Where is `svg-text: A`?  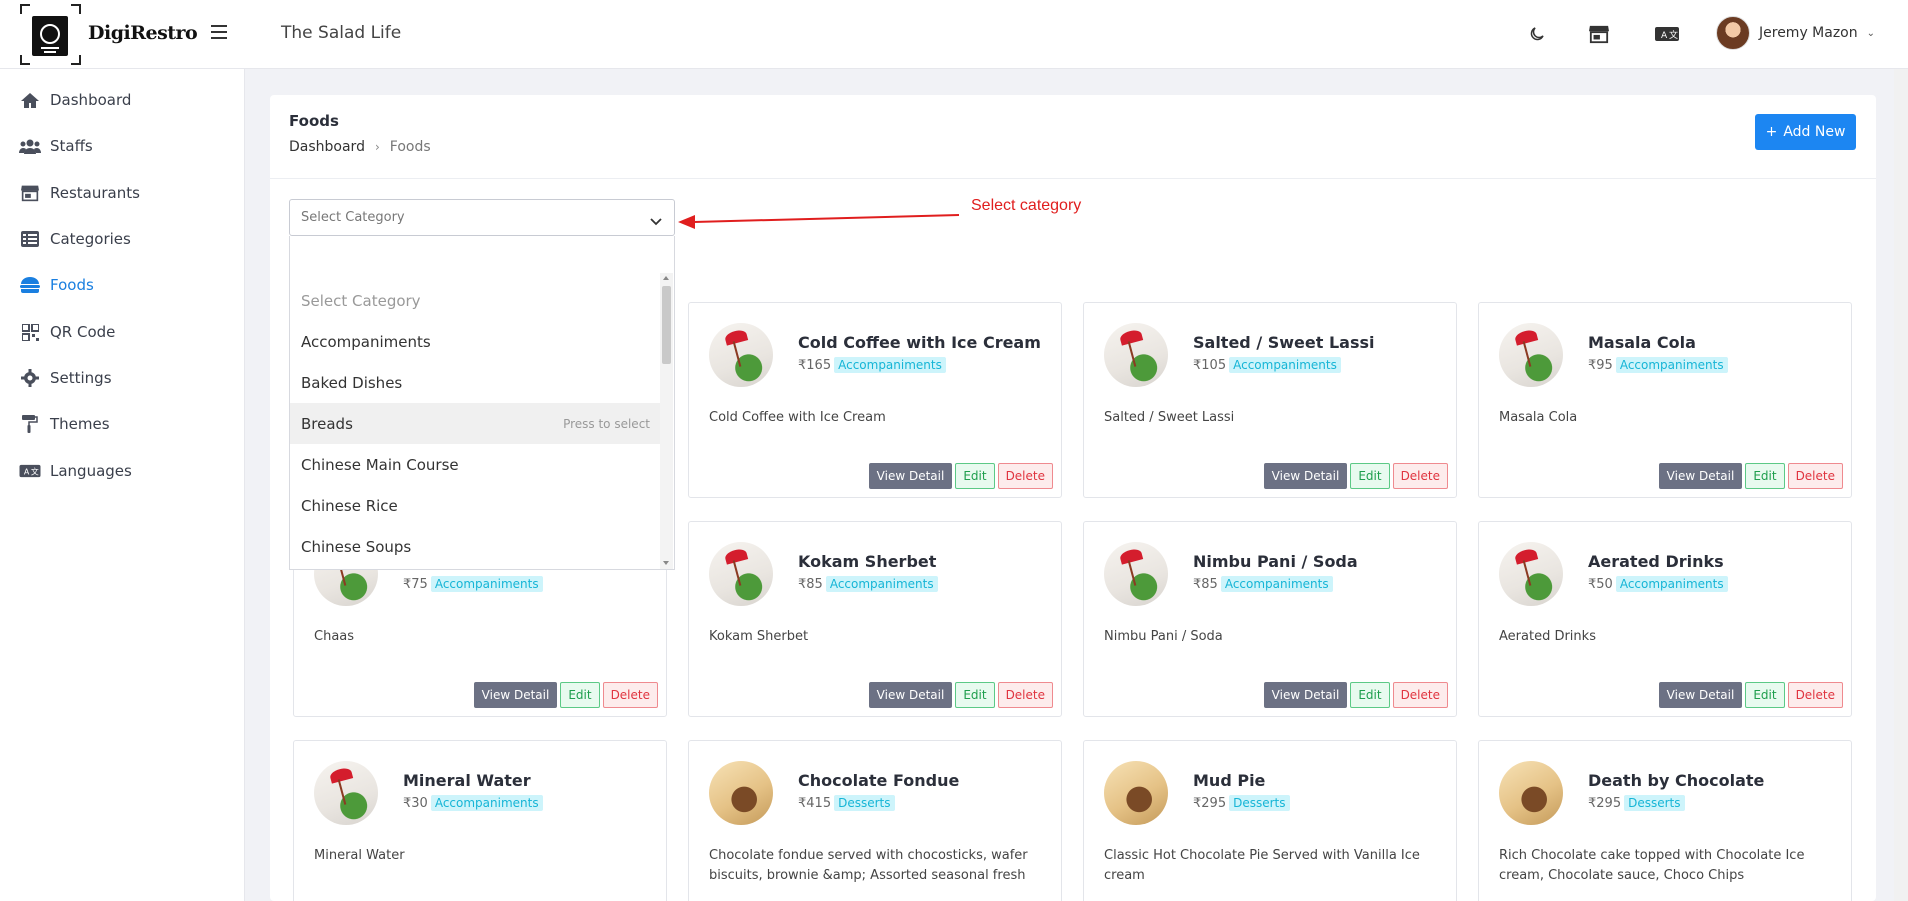
svg-text: A is located at coordinates (1664, 36).